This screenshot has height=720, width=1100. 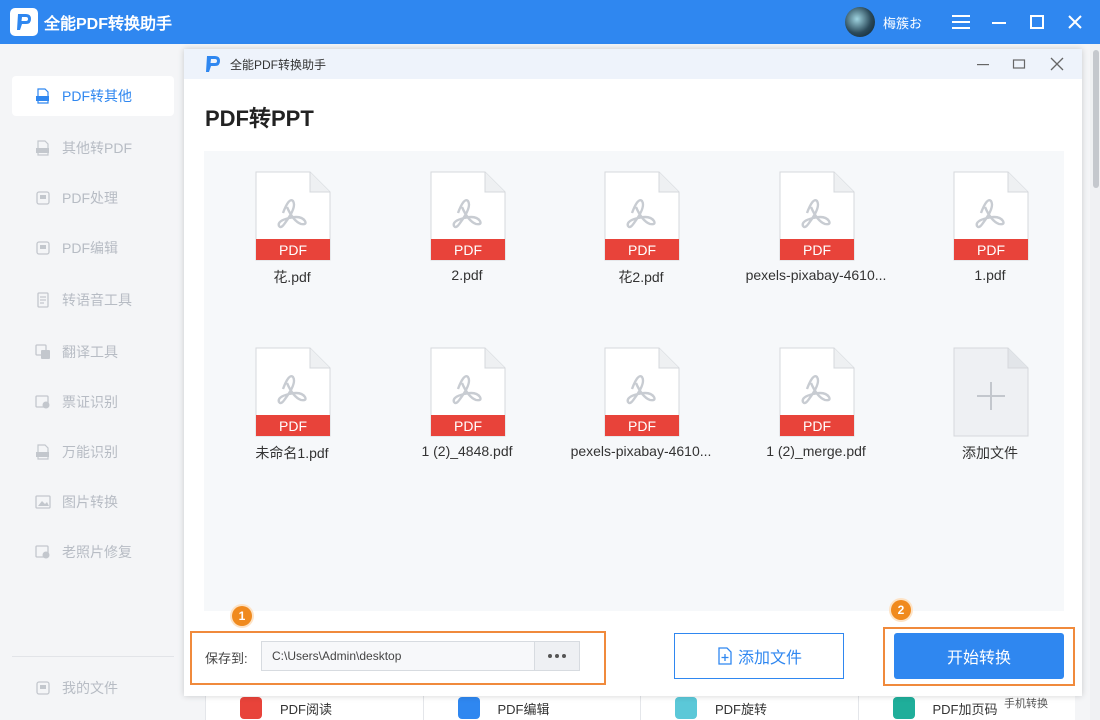 I want to click on sidebar-item-pdf-edit: PDF编辑, so click(x=93, y=248).